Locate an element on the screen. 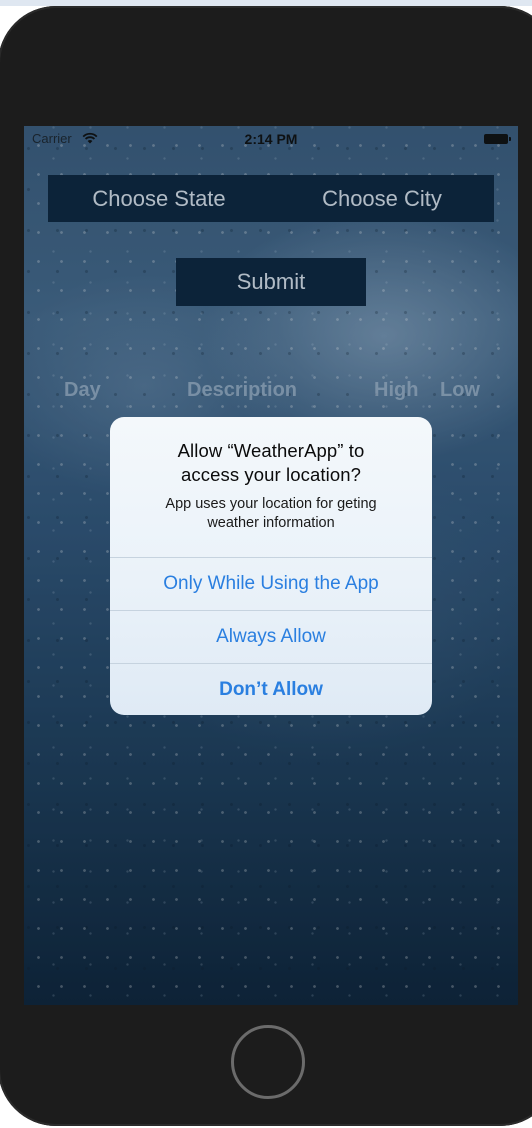 The image size is (532, 1128). only-while-using-button: Only While Using the App is located at coordinates (271, 584).